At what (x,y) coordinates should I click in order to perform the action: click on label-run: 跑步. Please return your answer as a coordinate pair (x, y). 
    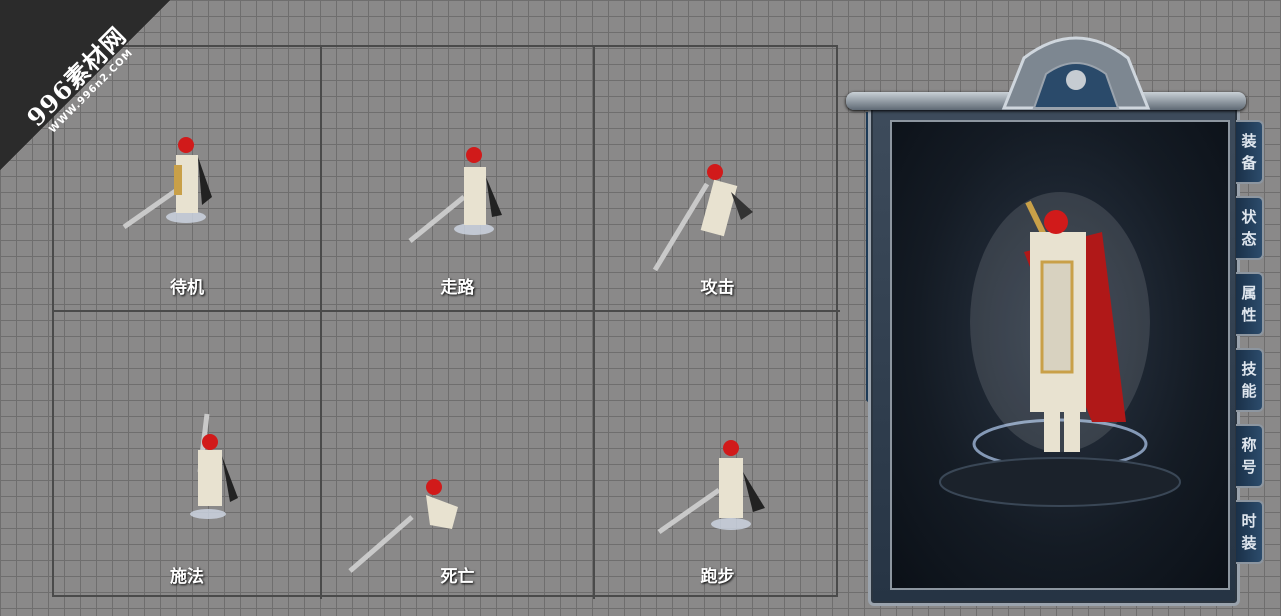
    Looking at the image, I should click on (717, 577).